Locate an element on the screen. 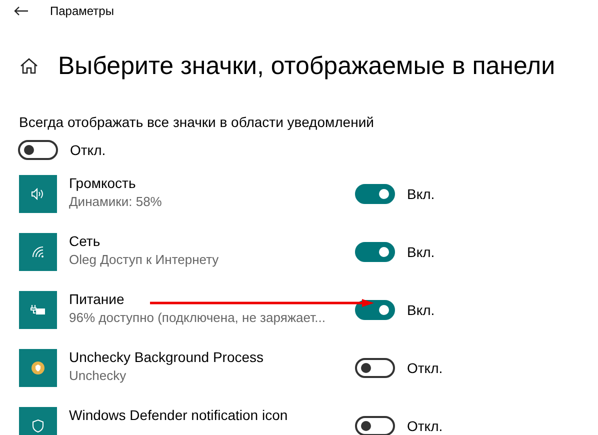 The height and width of the screenshot is (435, 598). item-name: Сеть is located at coordinates (84, 241).